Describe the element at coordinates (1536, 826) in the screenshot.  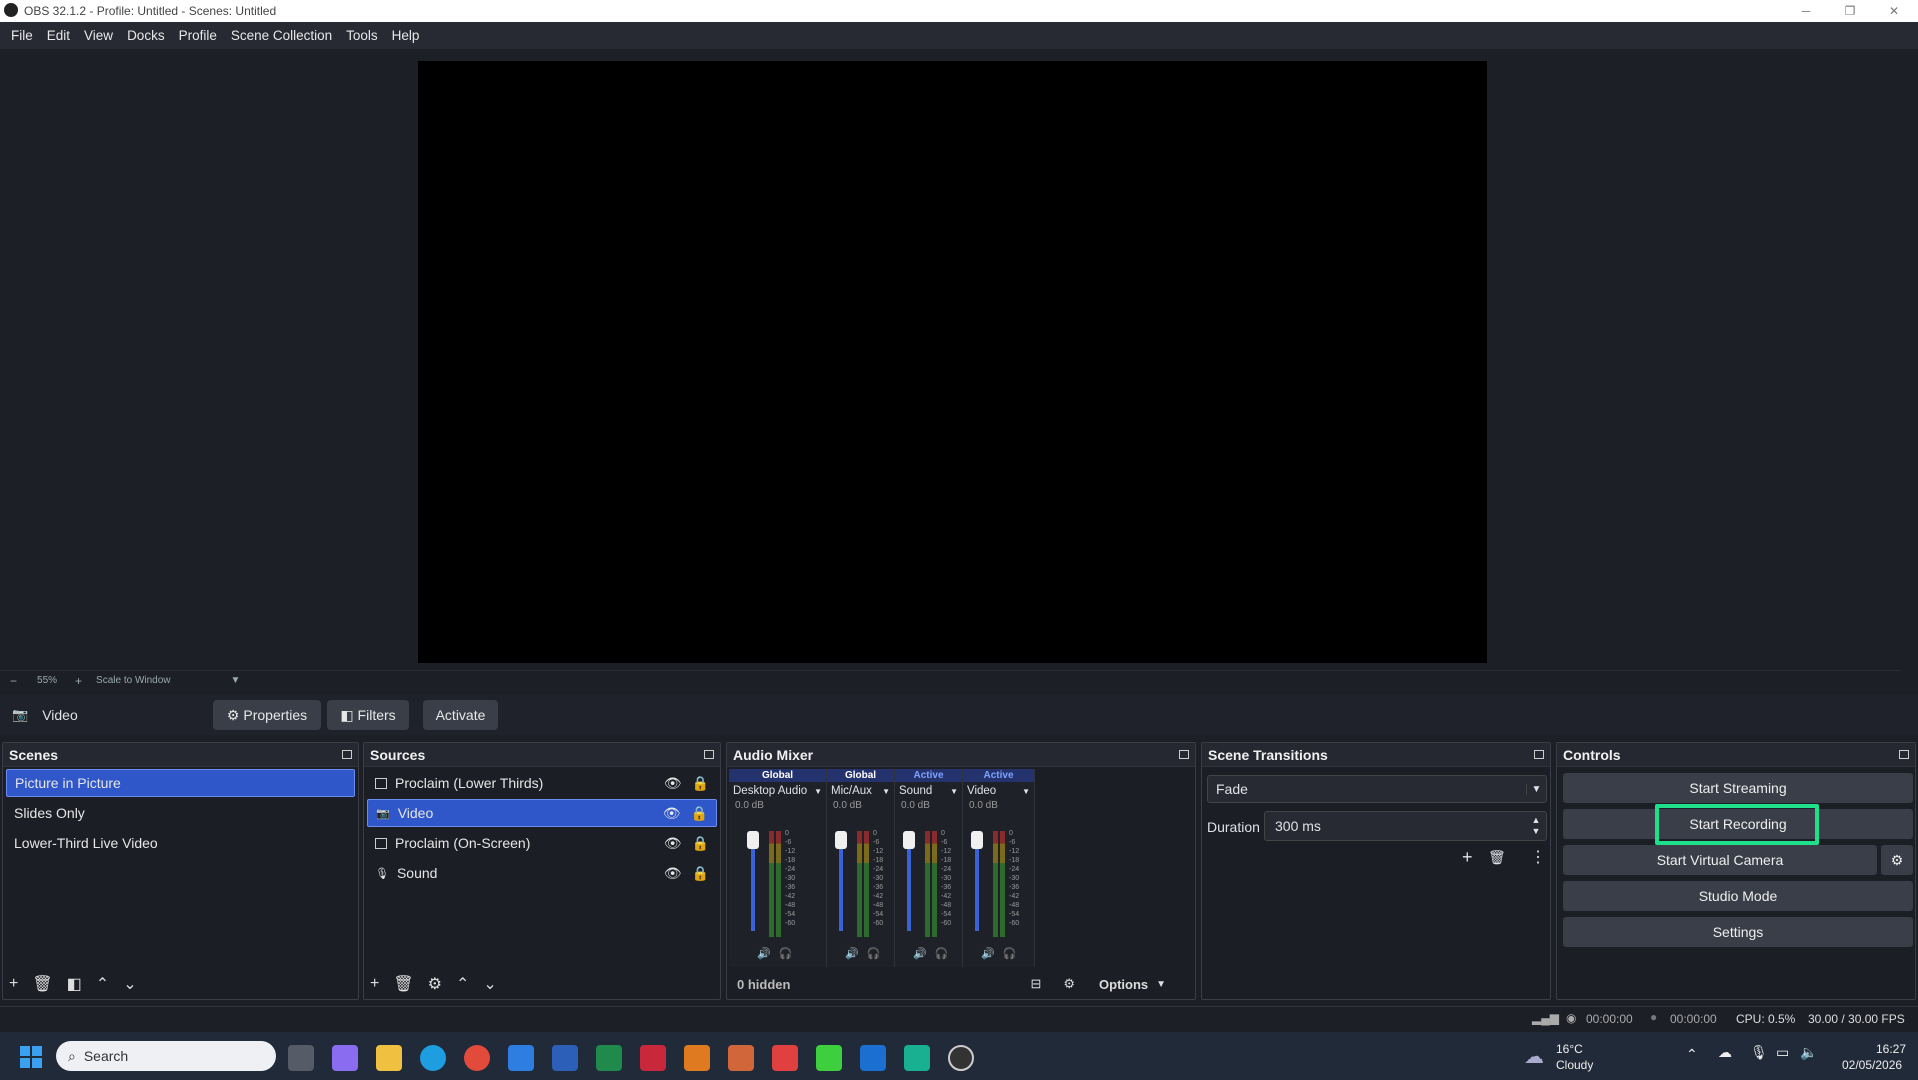
I see `stepper-icon: ▲ ▼` at that location.